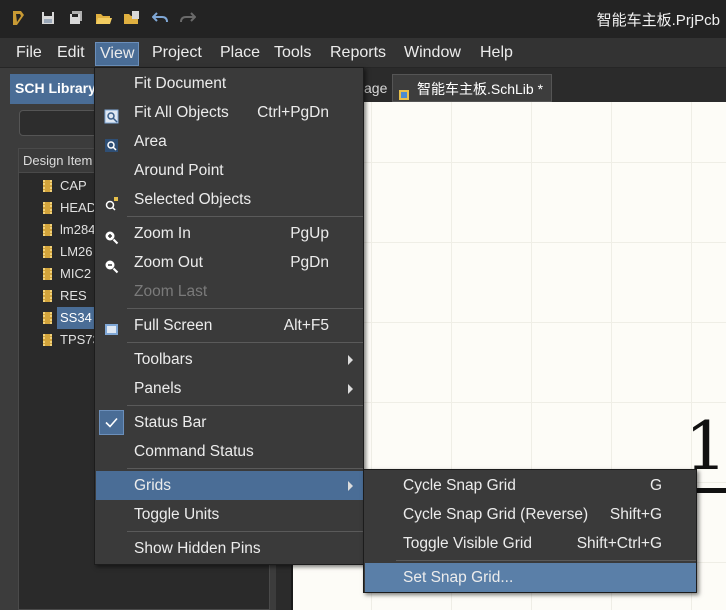 Image resolution: width=726 pixels, height=610 pixels. Describe the element at coordinates (104, 18) in the screenshot. I see `open-icon` at that location.